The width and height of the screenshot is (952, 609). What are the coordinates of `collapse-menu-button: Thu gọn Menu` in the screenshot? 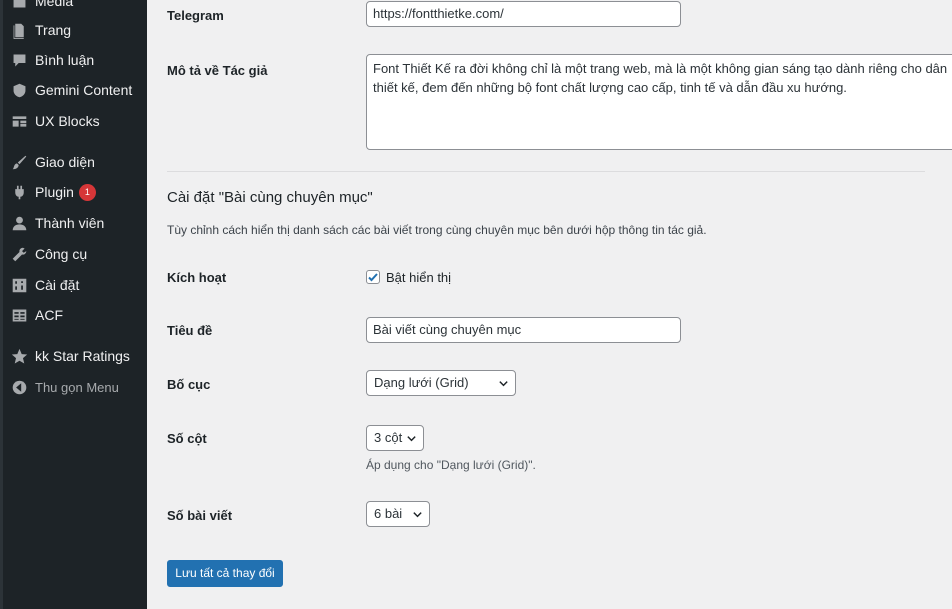 It's located at (64, 387).